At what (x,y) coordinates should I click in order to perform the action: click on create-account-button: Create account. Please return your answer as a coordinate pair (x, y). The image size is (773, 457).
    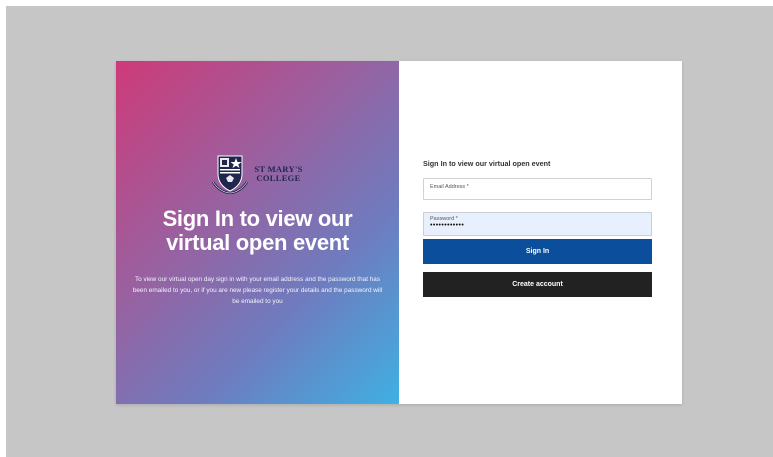
    Looking at the image, I should click on (537, 284).